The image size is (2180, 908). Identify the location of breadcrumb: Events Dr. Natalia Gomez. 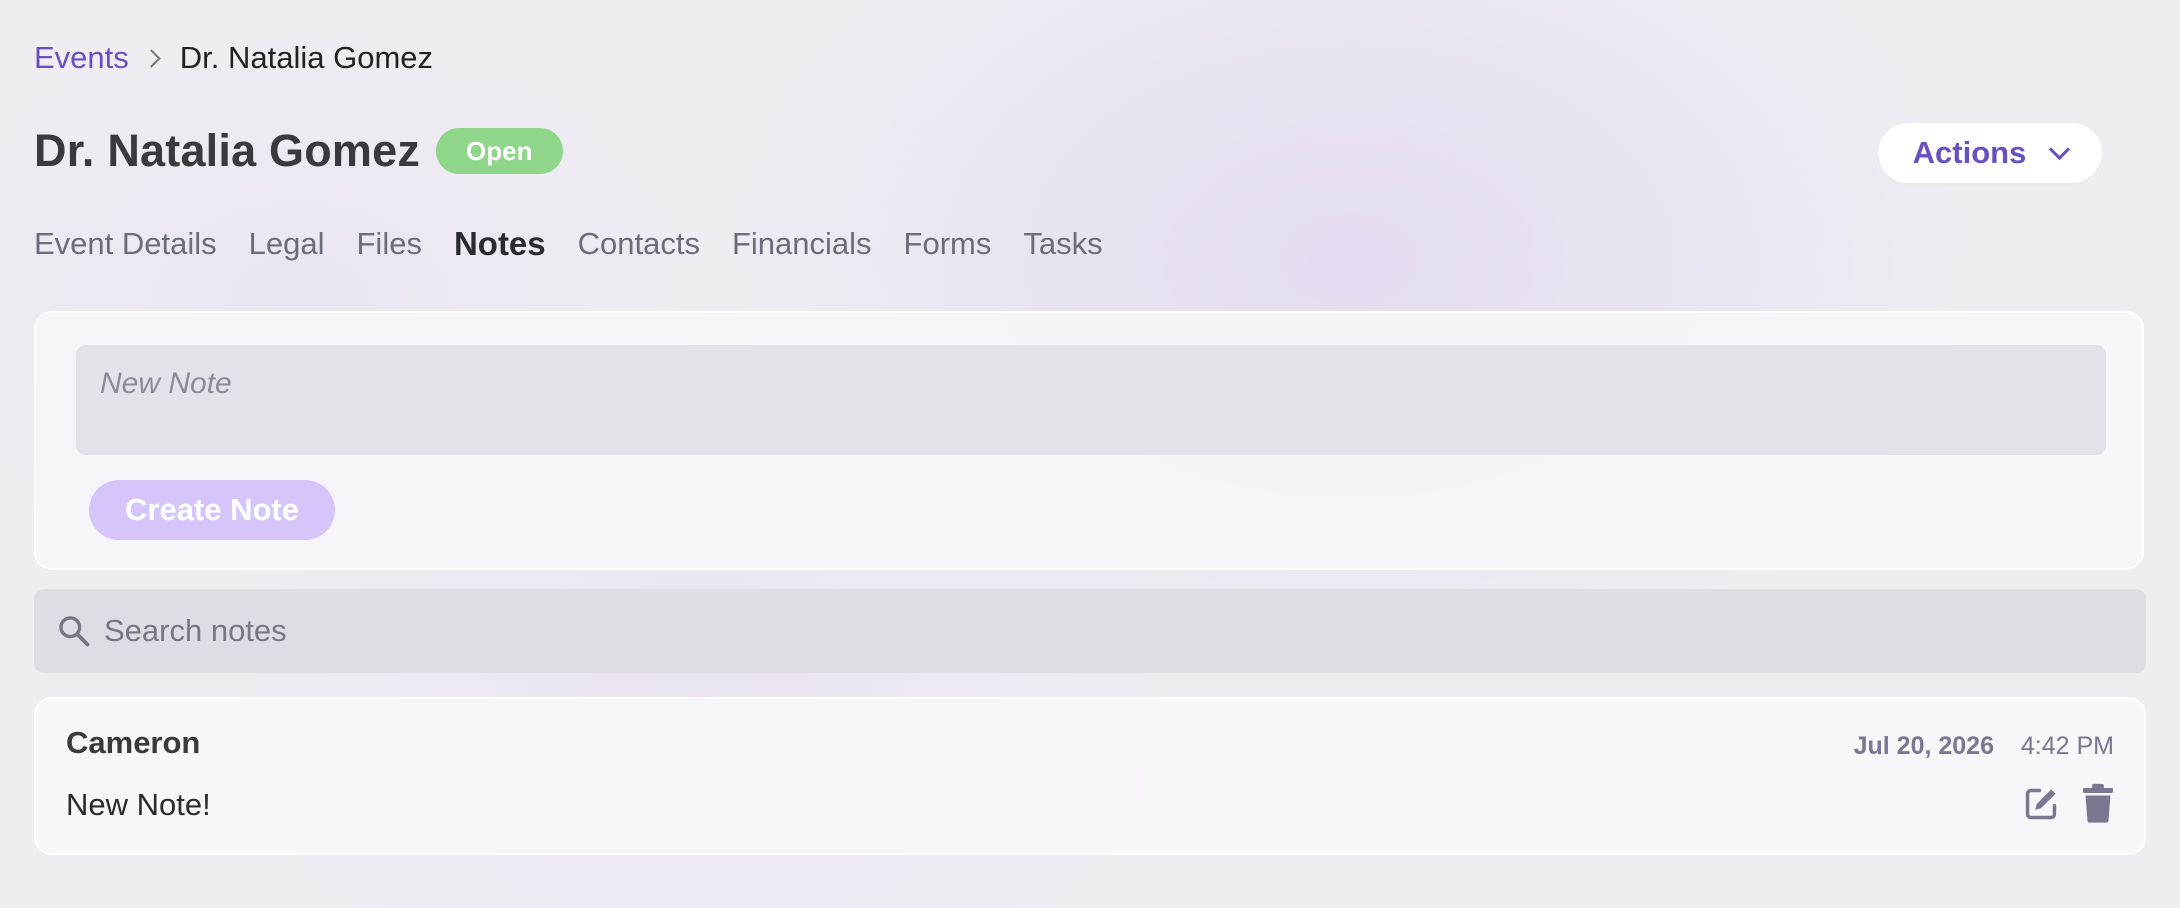
(233, 58).